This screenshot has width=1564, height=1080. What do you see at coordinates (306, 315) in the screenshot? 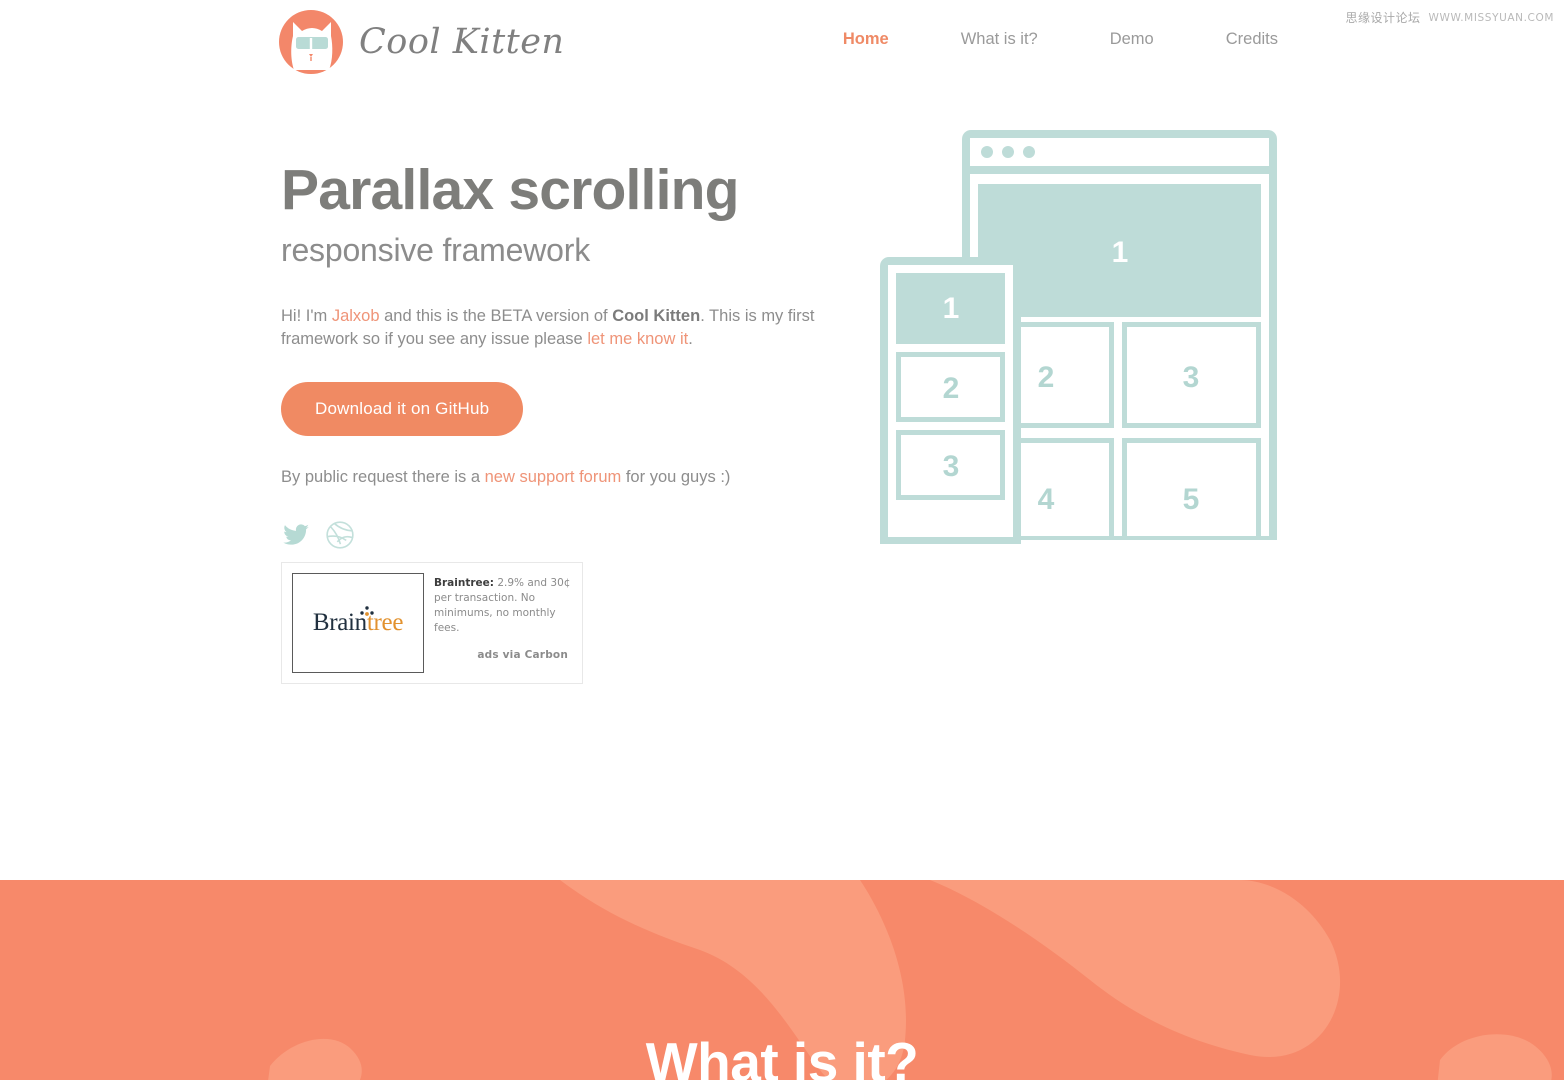
I see `intro-part-1: Hi! I'm` at bounding box center [306, 315].